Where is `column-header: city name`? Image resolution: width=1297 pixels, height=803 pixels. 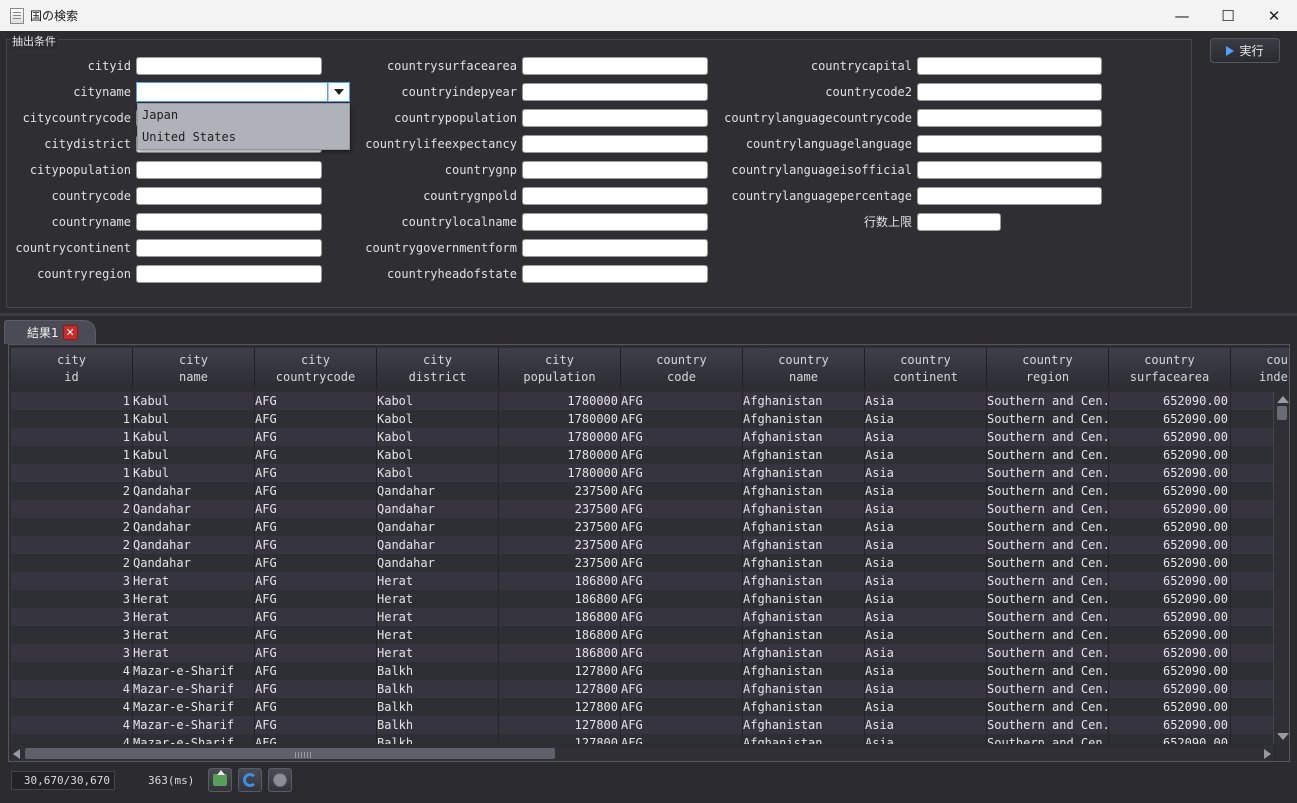
column-header: city name is located at coordinates (194, 368).